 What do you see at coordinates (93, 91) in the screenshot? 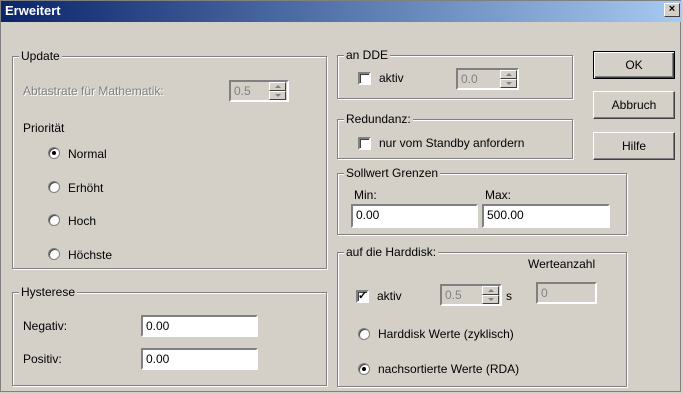
I see `sample-rate-label: Abtastrate für Mathematik:` at bounding box center [93, 91].